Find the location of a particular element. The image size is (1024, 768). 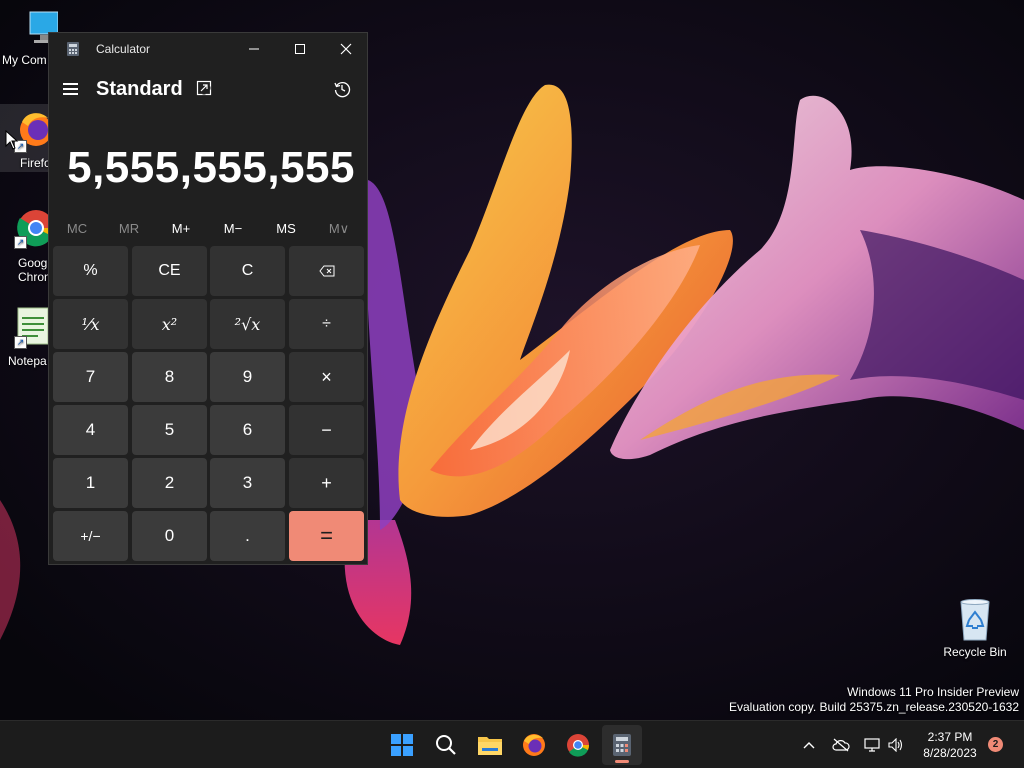

taskbar-calculator is located at coordinates (622, 745).